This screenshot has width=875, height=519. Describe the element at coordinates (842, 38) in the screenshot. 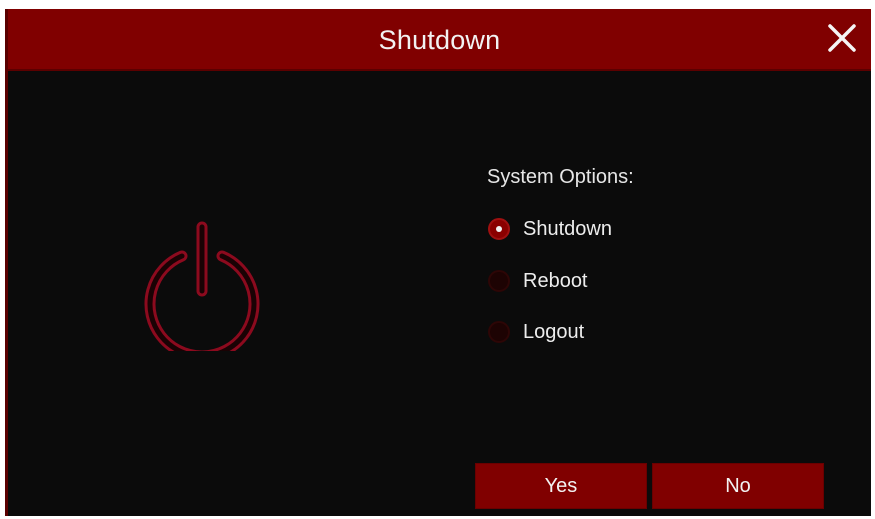

I see `close-icon` at that location.